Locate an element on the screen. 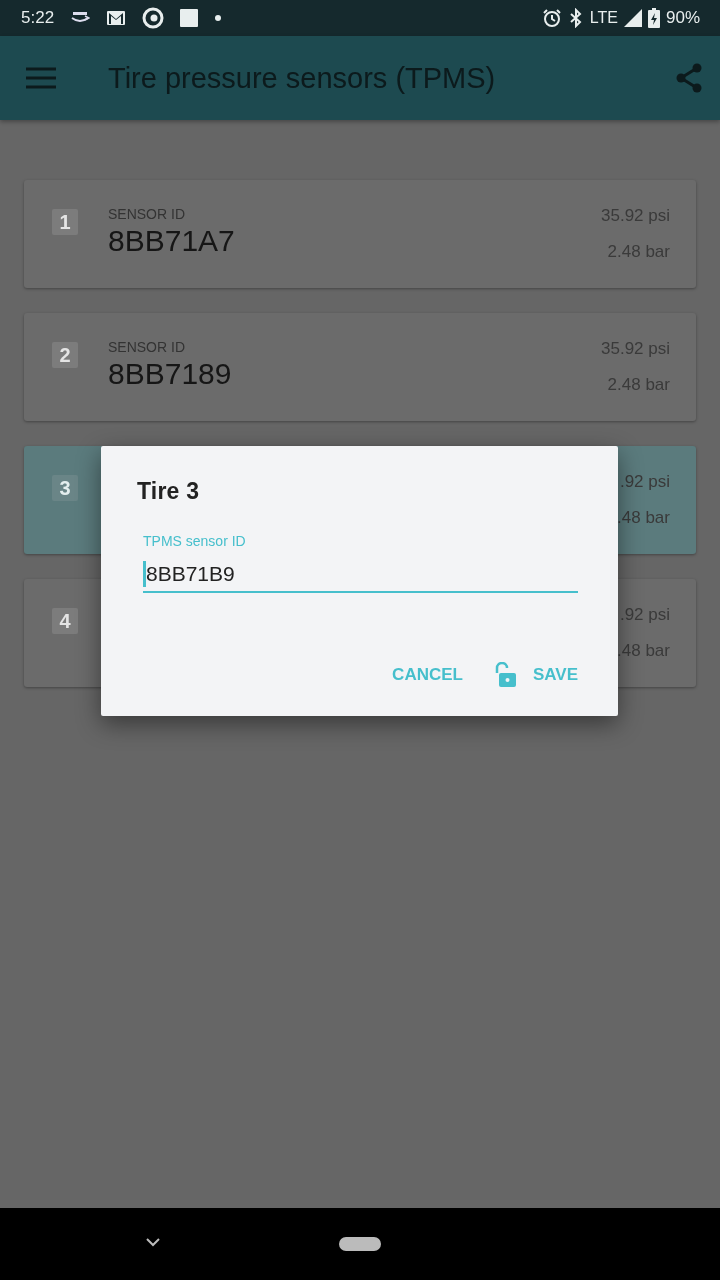 Image resolution: width=720 pixels, height=1280 pixels. circle-logo-icon is located at coordinates (153, 18).